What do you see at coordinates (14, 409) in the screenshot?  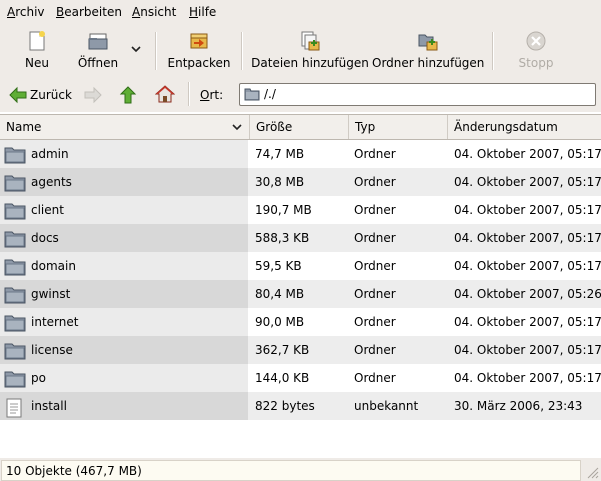 I see `file-icon` at bounding box center [14, 409].